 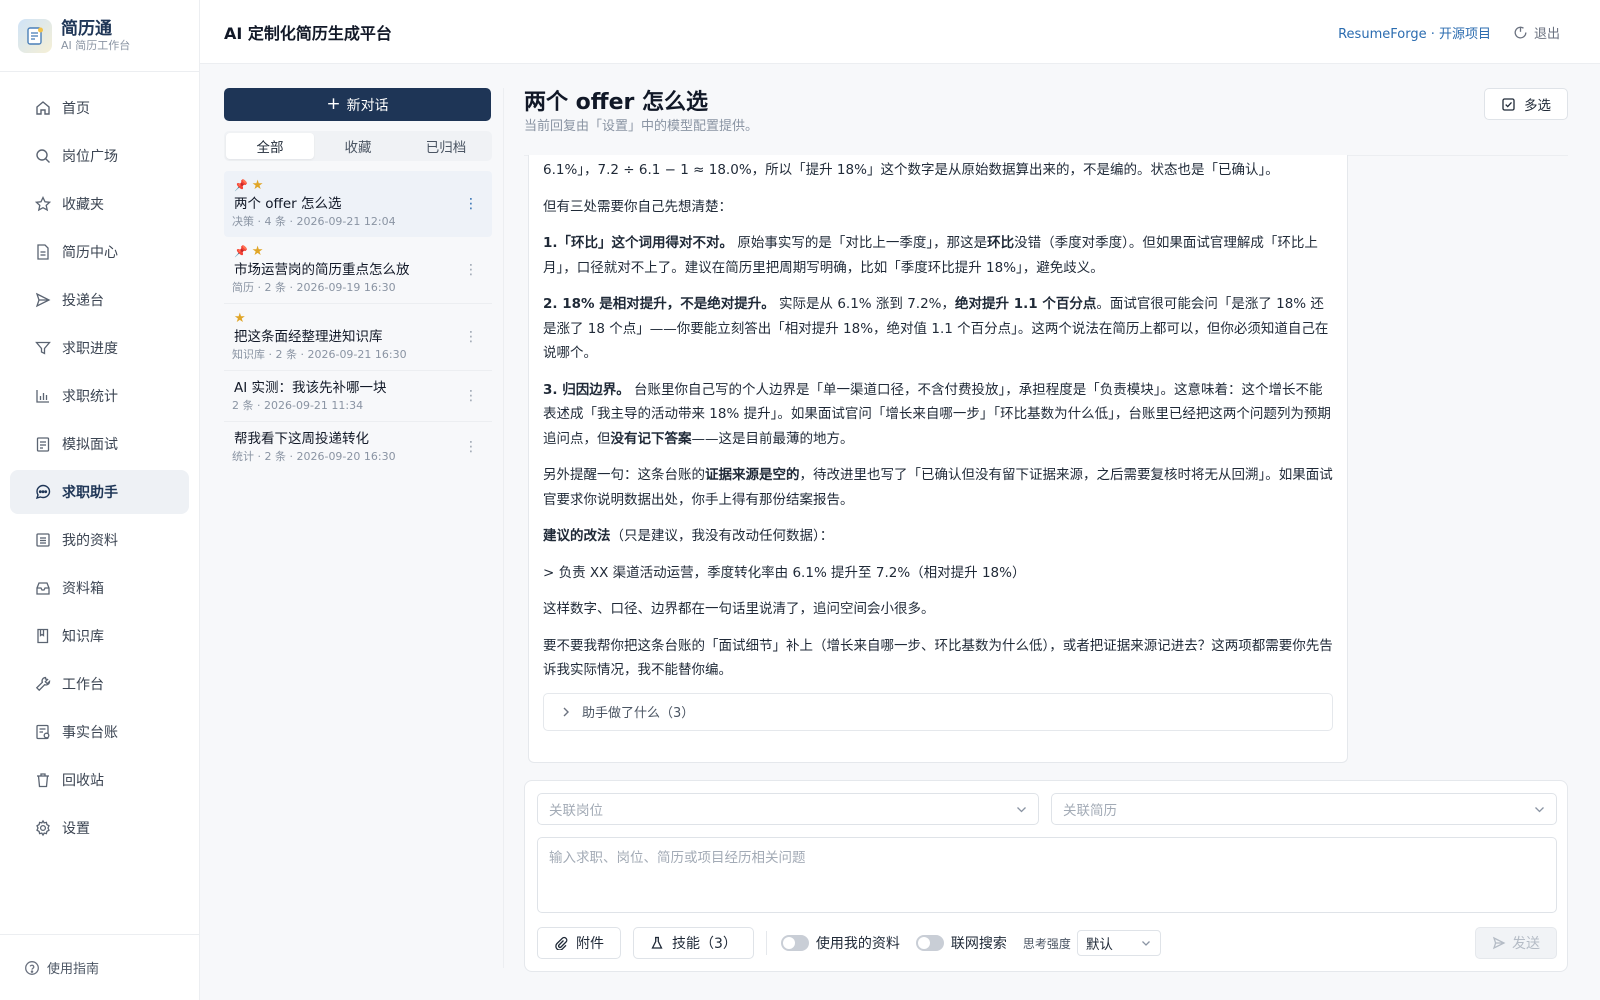 I want to click on app-logo-icon, so click(x=35, y=35).